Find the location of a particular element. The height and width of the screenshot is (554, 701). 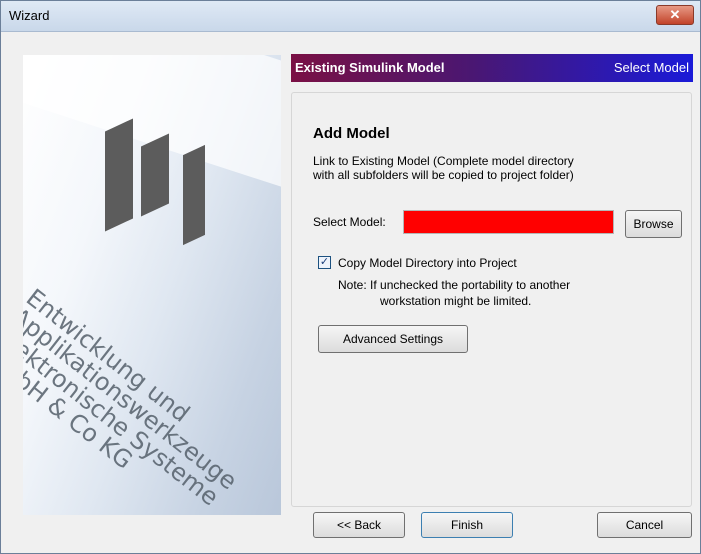

browse-button: Browse is located at coordinates (653, 224).